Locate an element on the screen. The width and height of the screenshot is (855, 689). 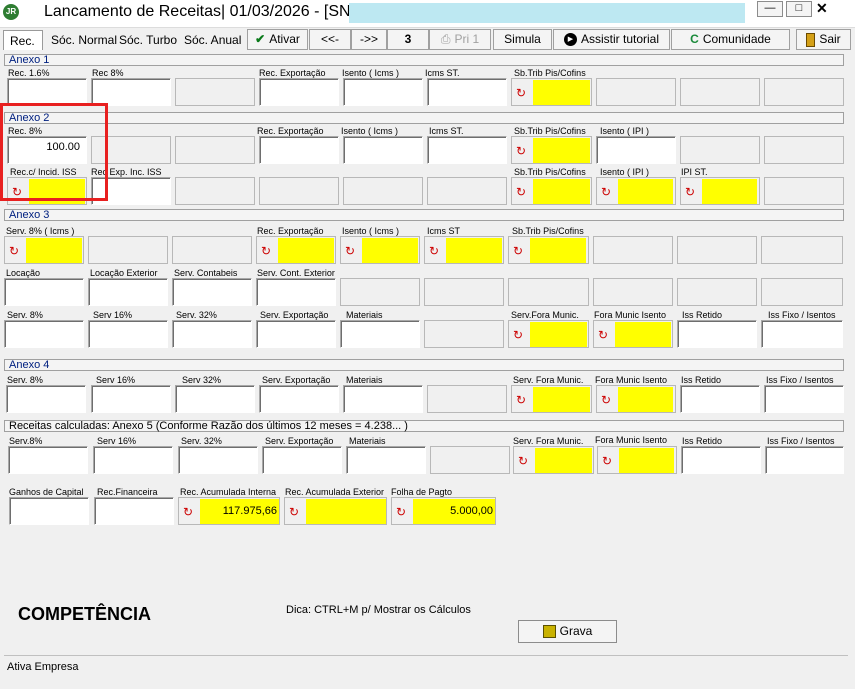
anexo1-isento-icms-input is located at coordinates (383, 92).